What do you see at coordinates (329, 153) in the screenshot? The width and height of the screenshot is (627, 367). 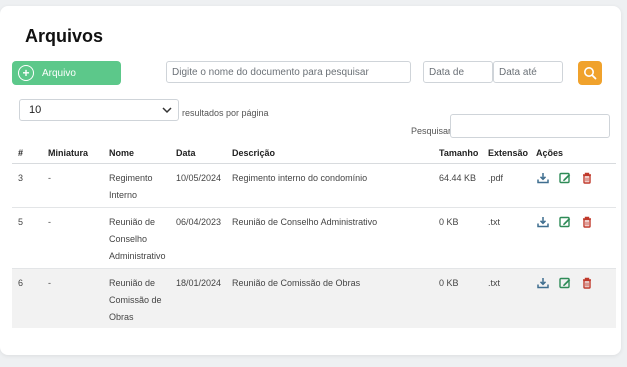 I see `col-description-header: Descrição` at bounding box center [329, 153].